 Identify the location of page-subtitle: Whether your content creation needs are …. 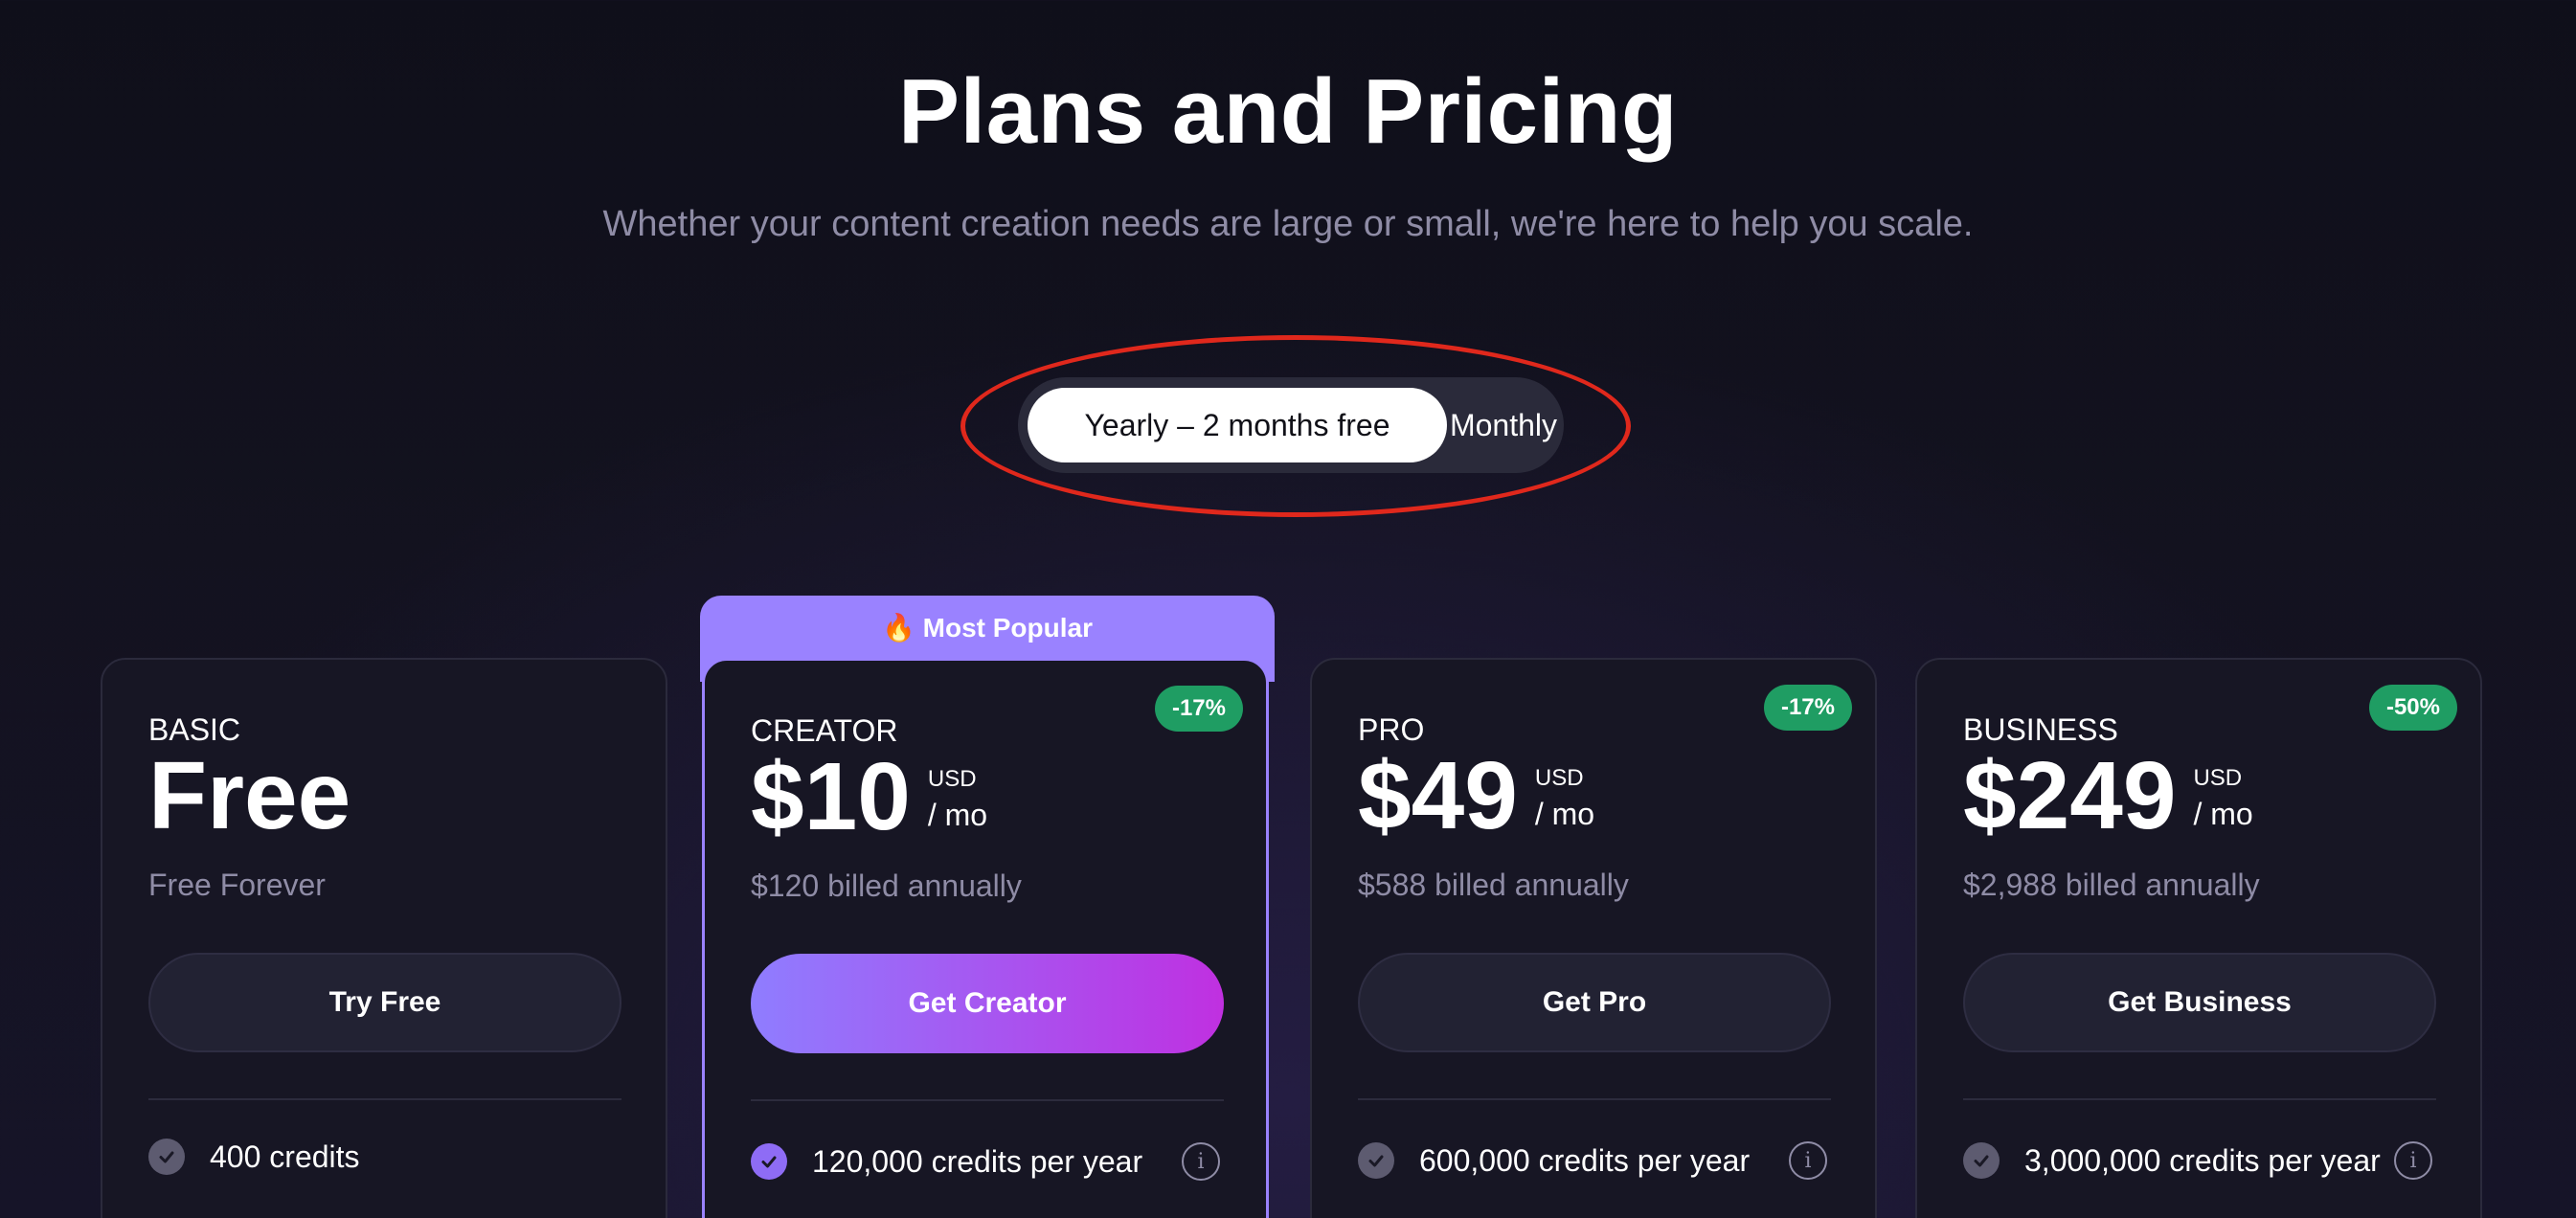
(1288, 224).